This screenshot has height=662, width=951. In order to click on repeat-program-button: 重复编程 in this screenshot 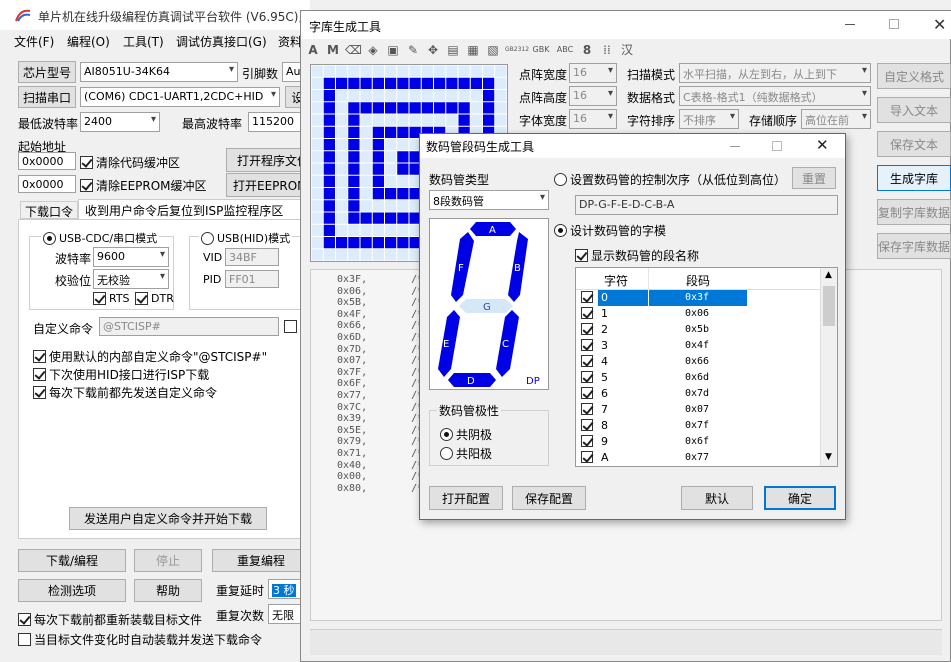, I will do `click(261, 560)`.